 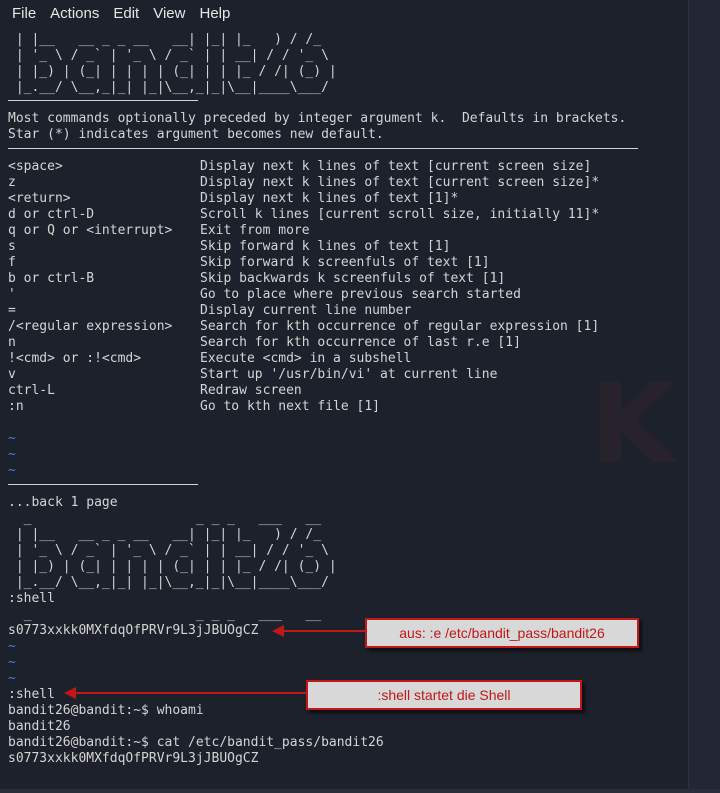 I want to click on command-key: !<cmd> or :!<cmd>, so click(x=75, y=358).